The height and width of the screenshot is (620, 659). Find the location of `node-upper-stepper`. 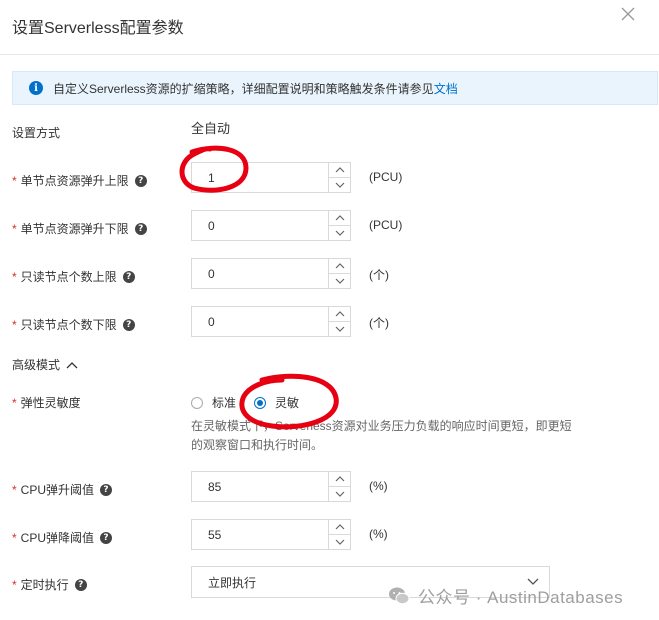

node-upper-stepper is located at coordinates (271, 177).